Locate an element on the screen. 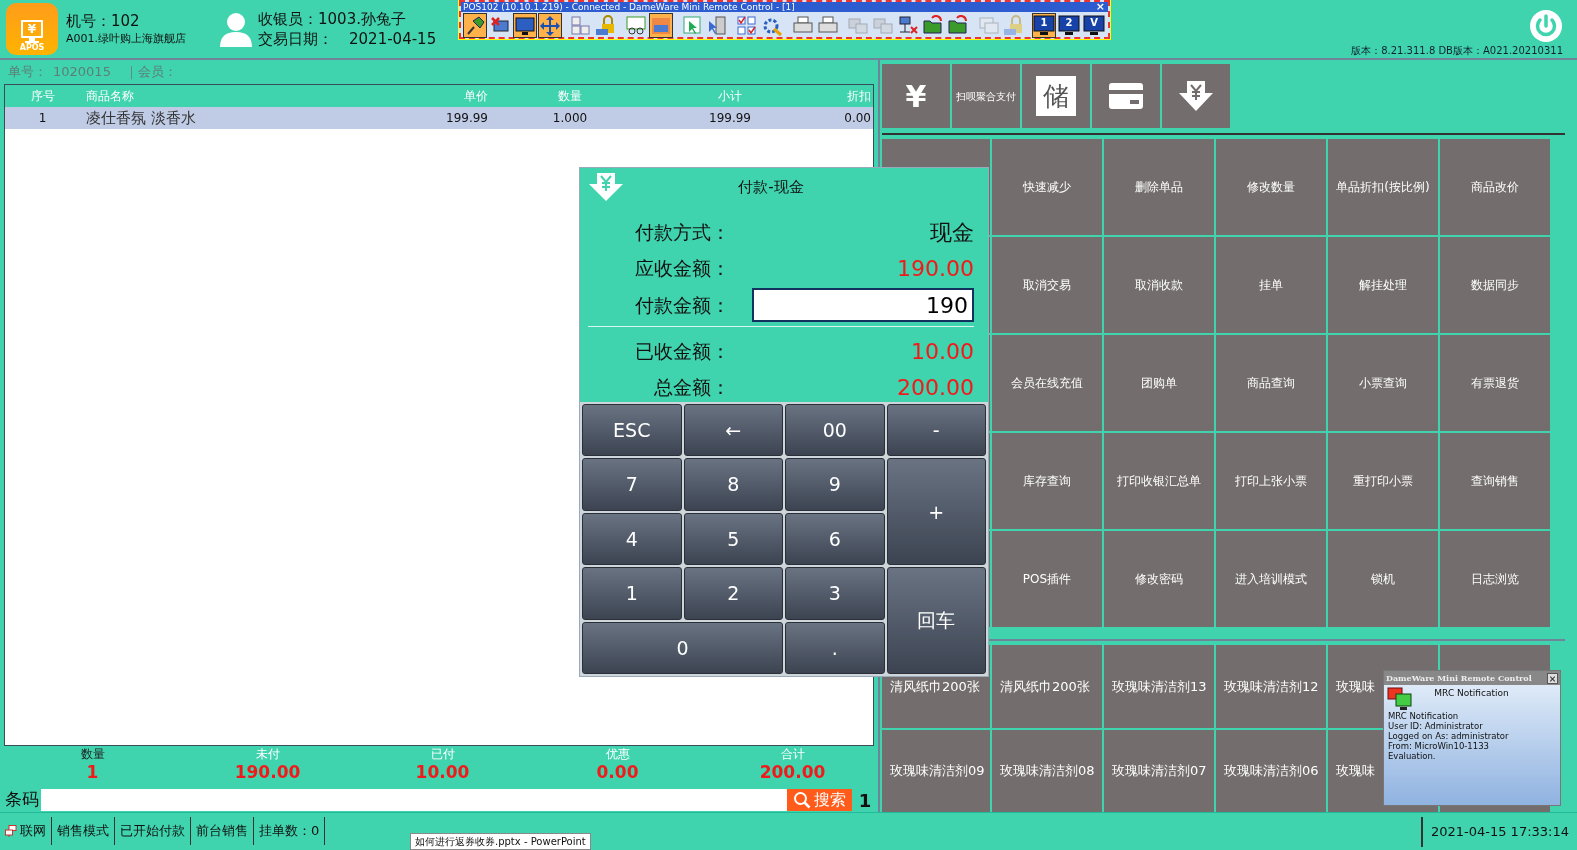 This screenshot has width=1577, height=850. column-header: 折扣 is located at coordinates (859, 96).